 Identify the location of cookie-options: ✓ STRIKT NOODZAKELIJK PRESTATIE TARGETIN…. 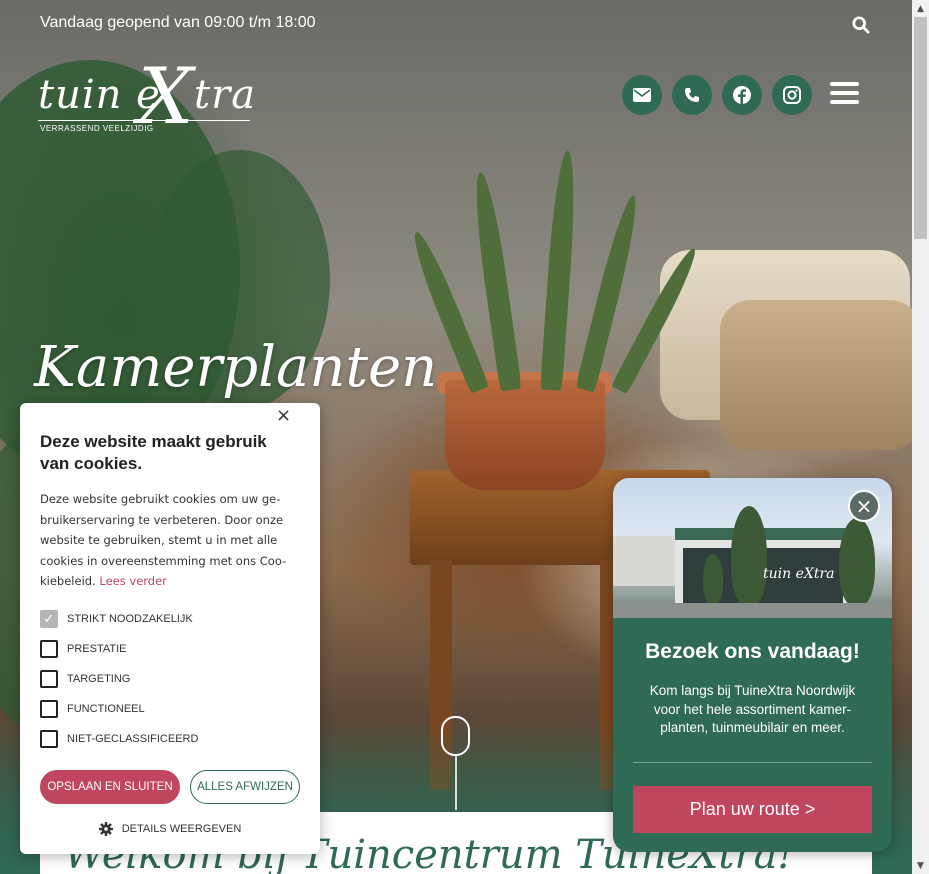
(170, 679).